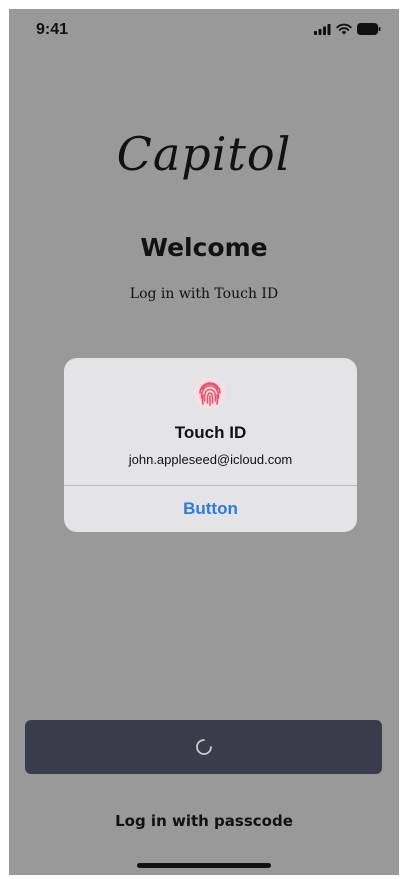  What do you see at coordinates (204, 865) in the screenshot?
I see `home-indicator` at bounding box center [204, 865].